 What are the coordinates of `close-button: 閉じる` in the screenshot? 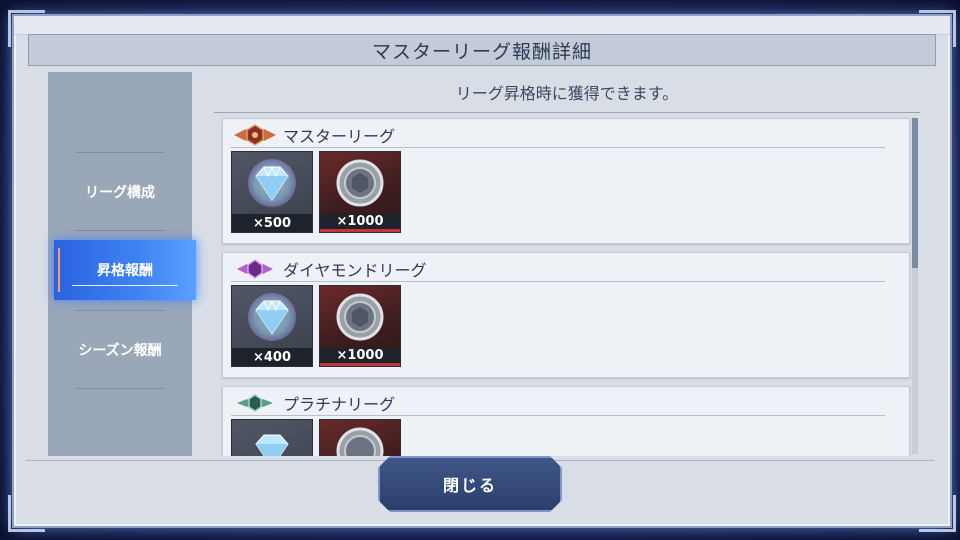 It's located at (470, 484).